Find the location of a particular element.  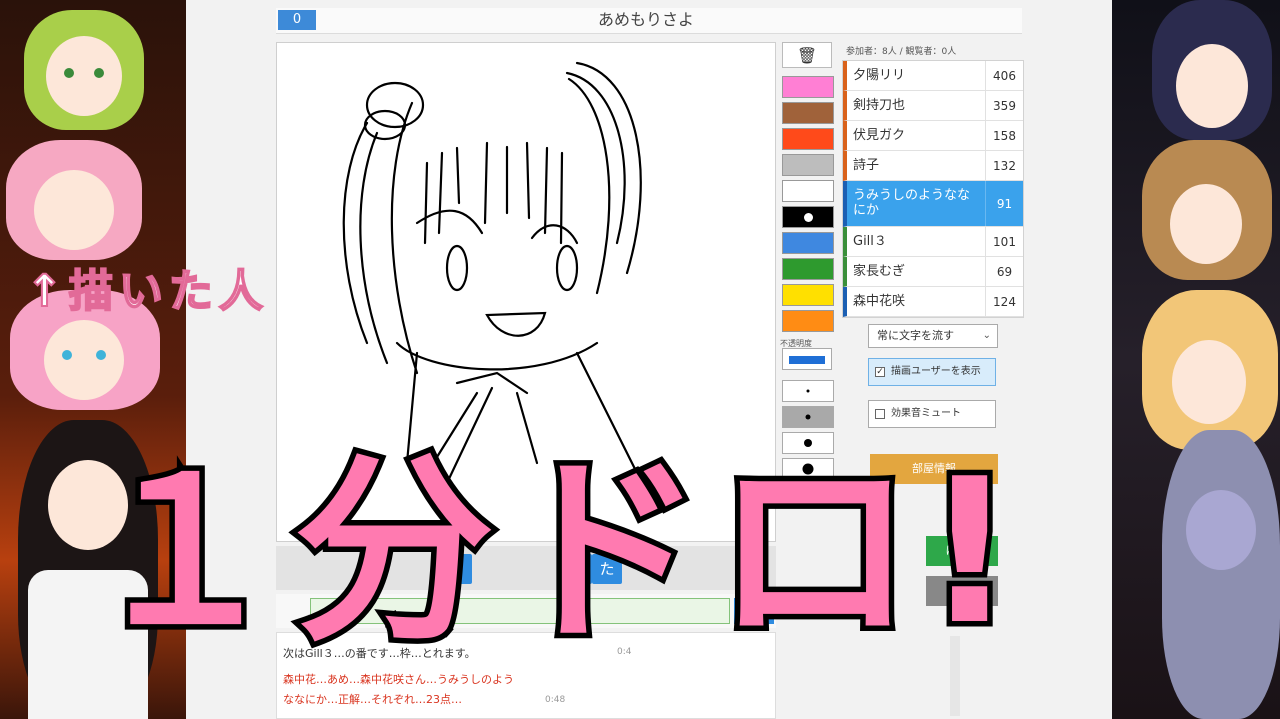

participant-count: 参加者：8人 / 観覧者：0人 is located at coordinates (901, 52).